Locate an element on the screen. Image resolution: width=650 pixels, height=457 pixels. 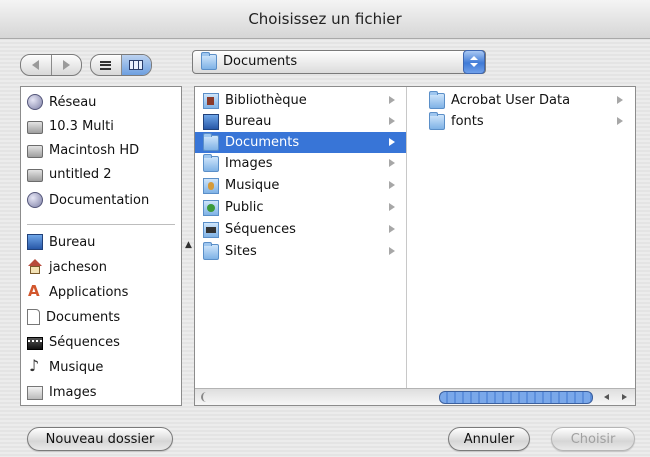
back-button is located at coordinates (36, 65).